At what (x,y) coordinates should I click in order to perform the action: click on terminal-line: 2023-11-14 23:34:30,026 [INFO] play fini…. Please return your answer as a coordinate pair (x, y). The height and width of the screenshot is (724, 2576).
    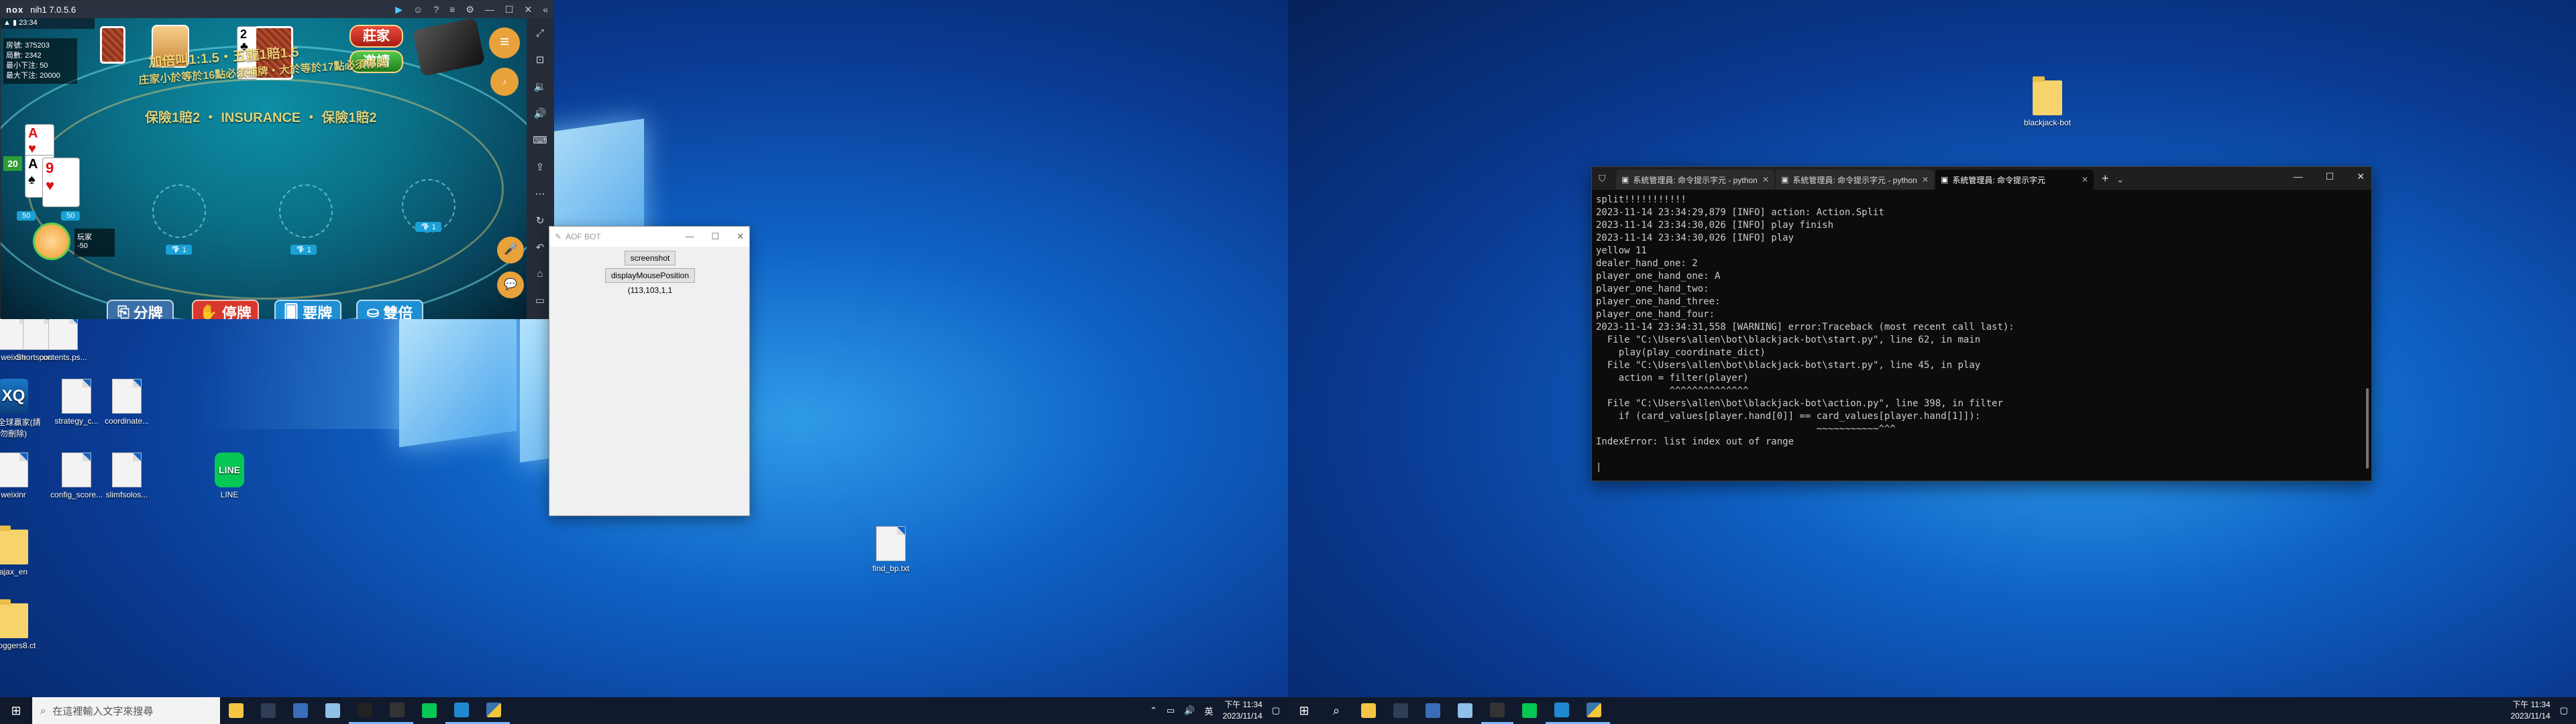
    Looking at the image, I should click on (1715, 225).